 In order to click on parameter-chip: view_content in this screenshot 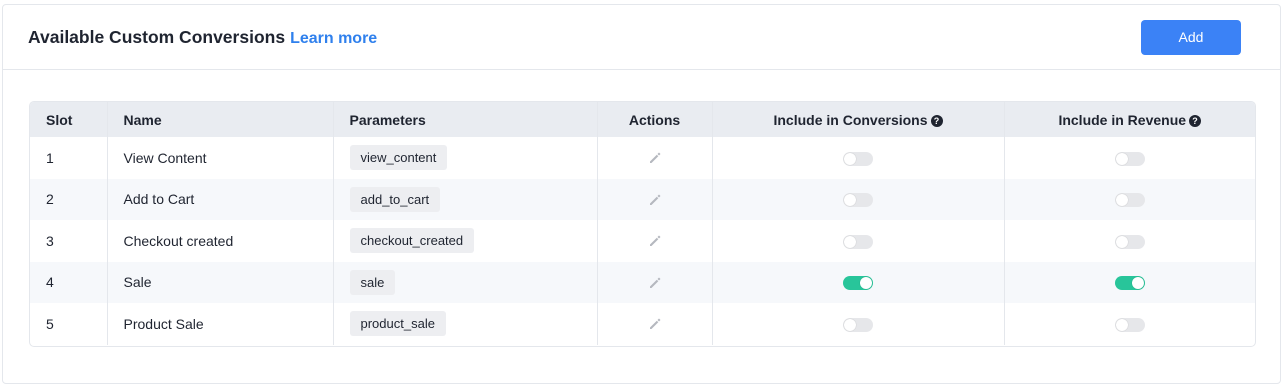, I will do `click(398, 158)`.